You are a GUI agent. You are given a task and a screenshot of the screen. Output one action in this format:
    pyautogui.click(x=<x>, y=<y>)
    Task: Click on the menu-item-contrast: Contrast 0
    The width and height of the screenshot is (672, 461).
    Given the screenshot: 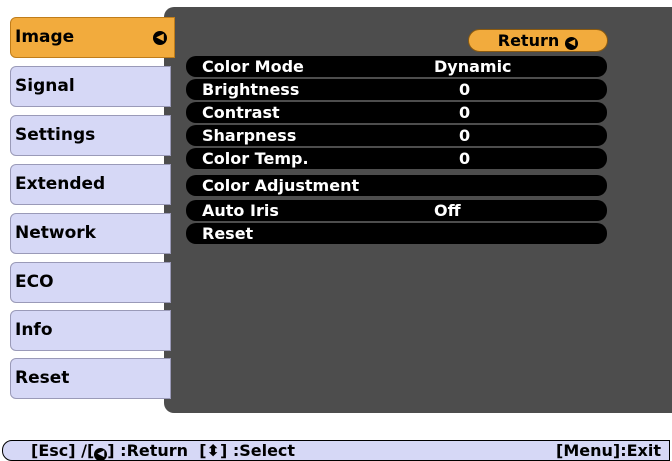 What is the action you would take?
    pyautogui.click(x=396, y=112)
    